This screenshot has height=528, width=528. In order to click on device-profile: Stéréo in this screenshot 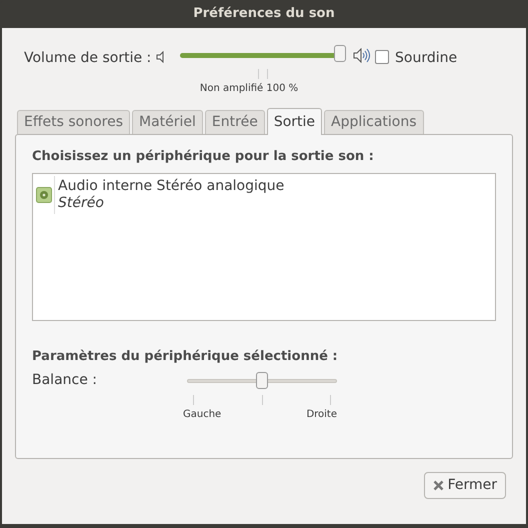, I will do `click(81, 203)`.